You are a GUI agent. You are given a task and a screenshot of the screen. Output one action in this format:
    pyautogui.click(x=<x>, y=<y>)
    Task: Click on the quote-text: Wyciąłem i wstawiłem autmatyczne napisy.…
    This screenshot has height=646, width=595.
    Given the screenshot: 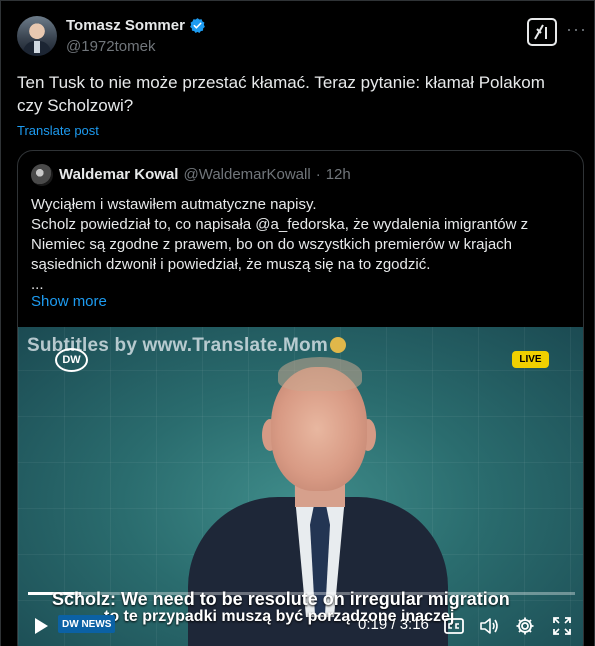 What is the action you would take?
    pyautogui.click(x=301, y=245)
    